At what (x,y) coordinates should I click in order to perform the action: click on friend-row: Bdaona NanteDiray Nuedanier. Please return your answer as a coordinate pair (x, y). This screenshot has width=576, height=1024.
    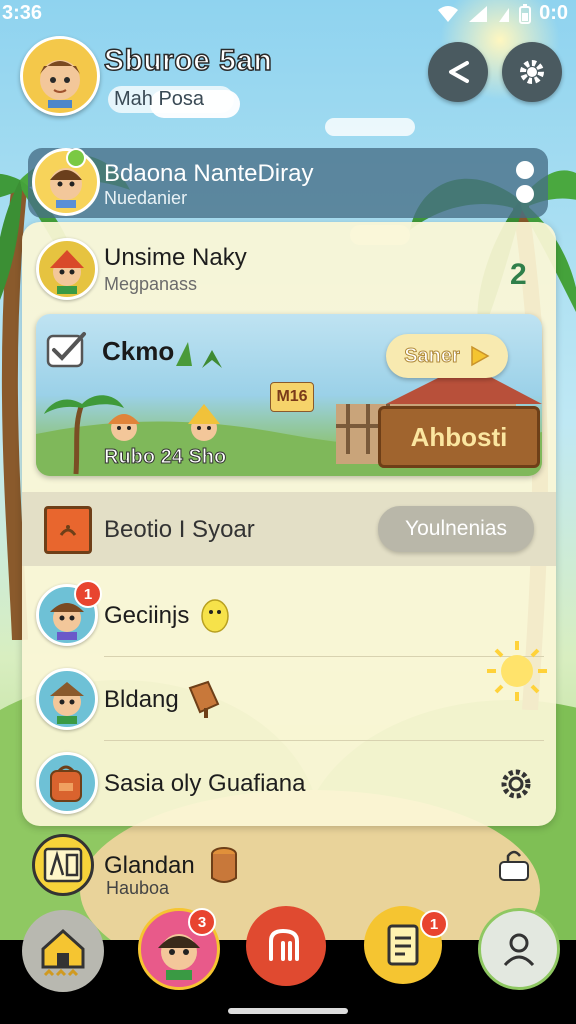
    Looking at the image, I should click on (288, 183).